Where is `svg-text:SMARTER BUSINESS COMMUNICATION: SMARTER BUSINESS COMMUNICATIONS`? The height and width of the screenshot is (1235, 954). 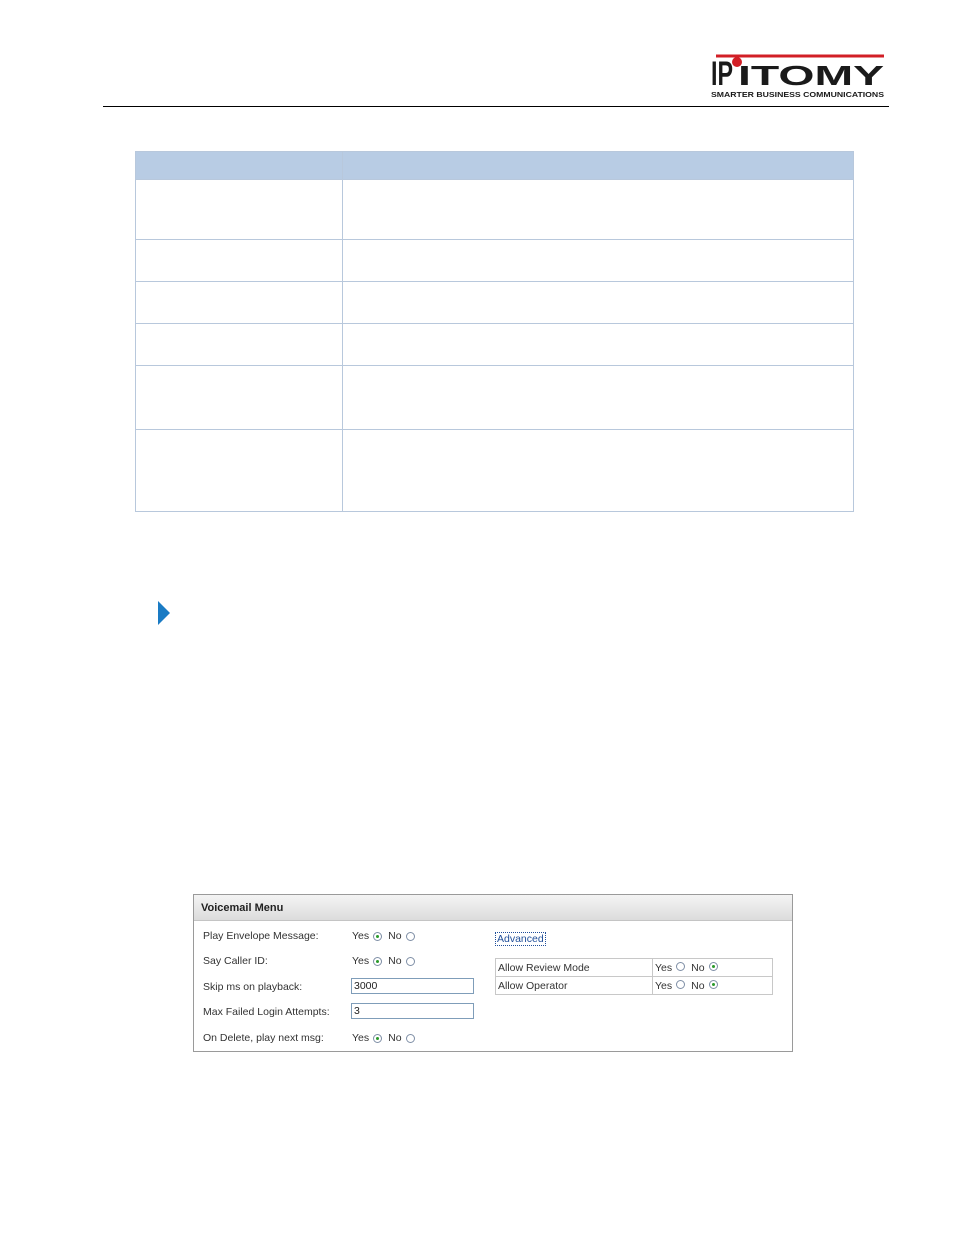 svg-text:SMARTER BUSINESS COMMUNICATION: SMARTER BUSINESS COMMUNICATIONS is located at coordinates (797, 94).